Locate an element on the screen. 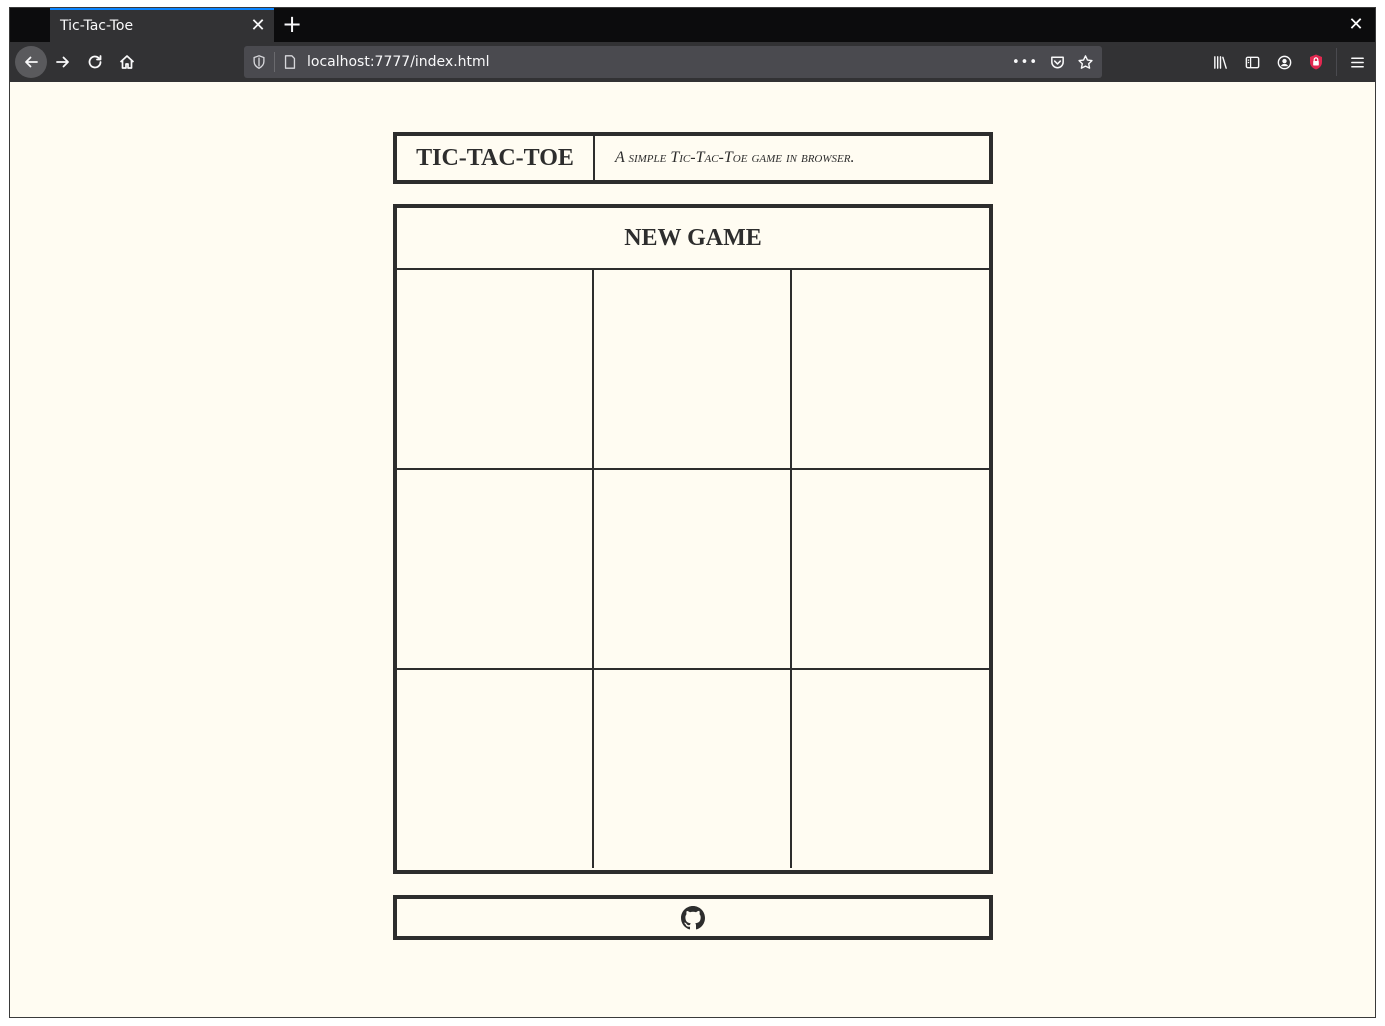 Image resolution: width=1385 pixels, height=1026 pixels. toolbar-divider is located at coordinates (1336, 62).